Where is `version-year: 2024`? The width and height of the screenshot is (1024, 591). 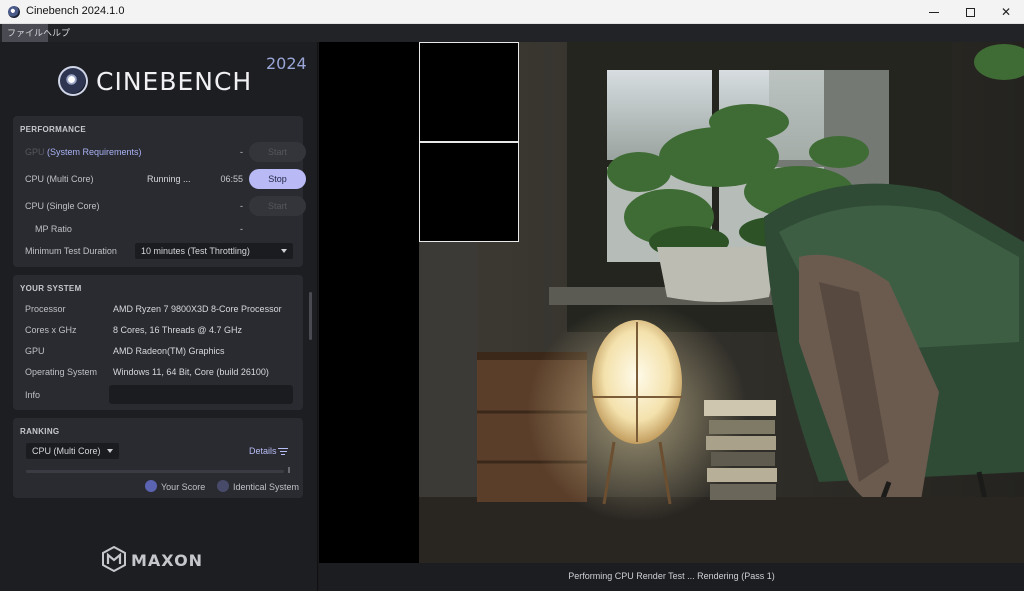
version-year: 2024 is located at coordinates (286, 63).